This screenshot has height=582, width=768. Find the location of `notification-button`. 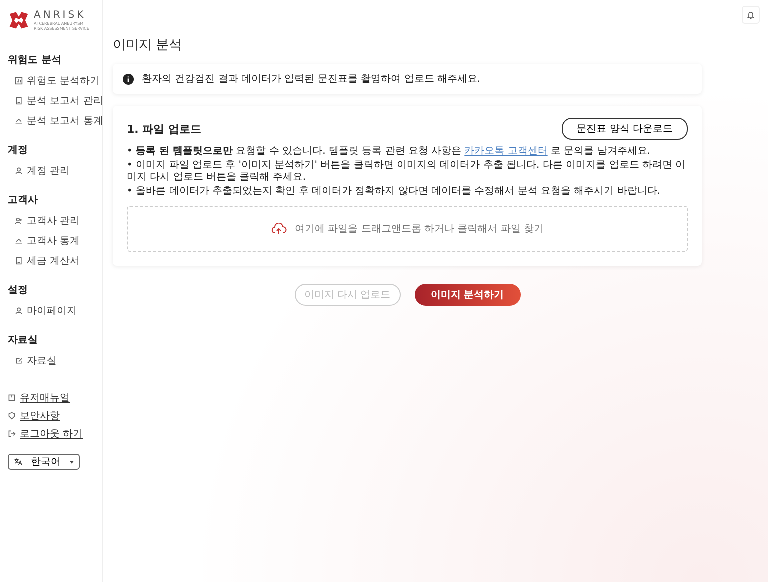

notification-button is located at coordinates (751, 15).